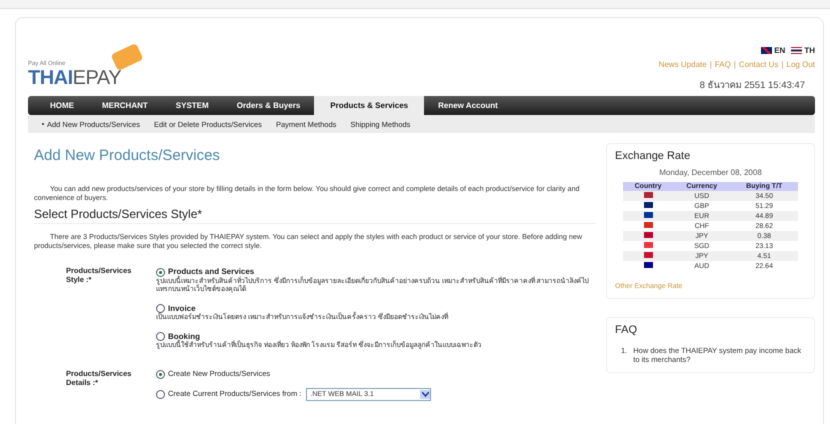 The image size is (830, 424). Describe the element at coordinates (752, 85) in the screenshot. I see `date-time: 8 ธันวาคม 2551 15:43:47` at that location.